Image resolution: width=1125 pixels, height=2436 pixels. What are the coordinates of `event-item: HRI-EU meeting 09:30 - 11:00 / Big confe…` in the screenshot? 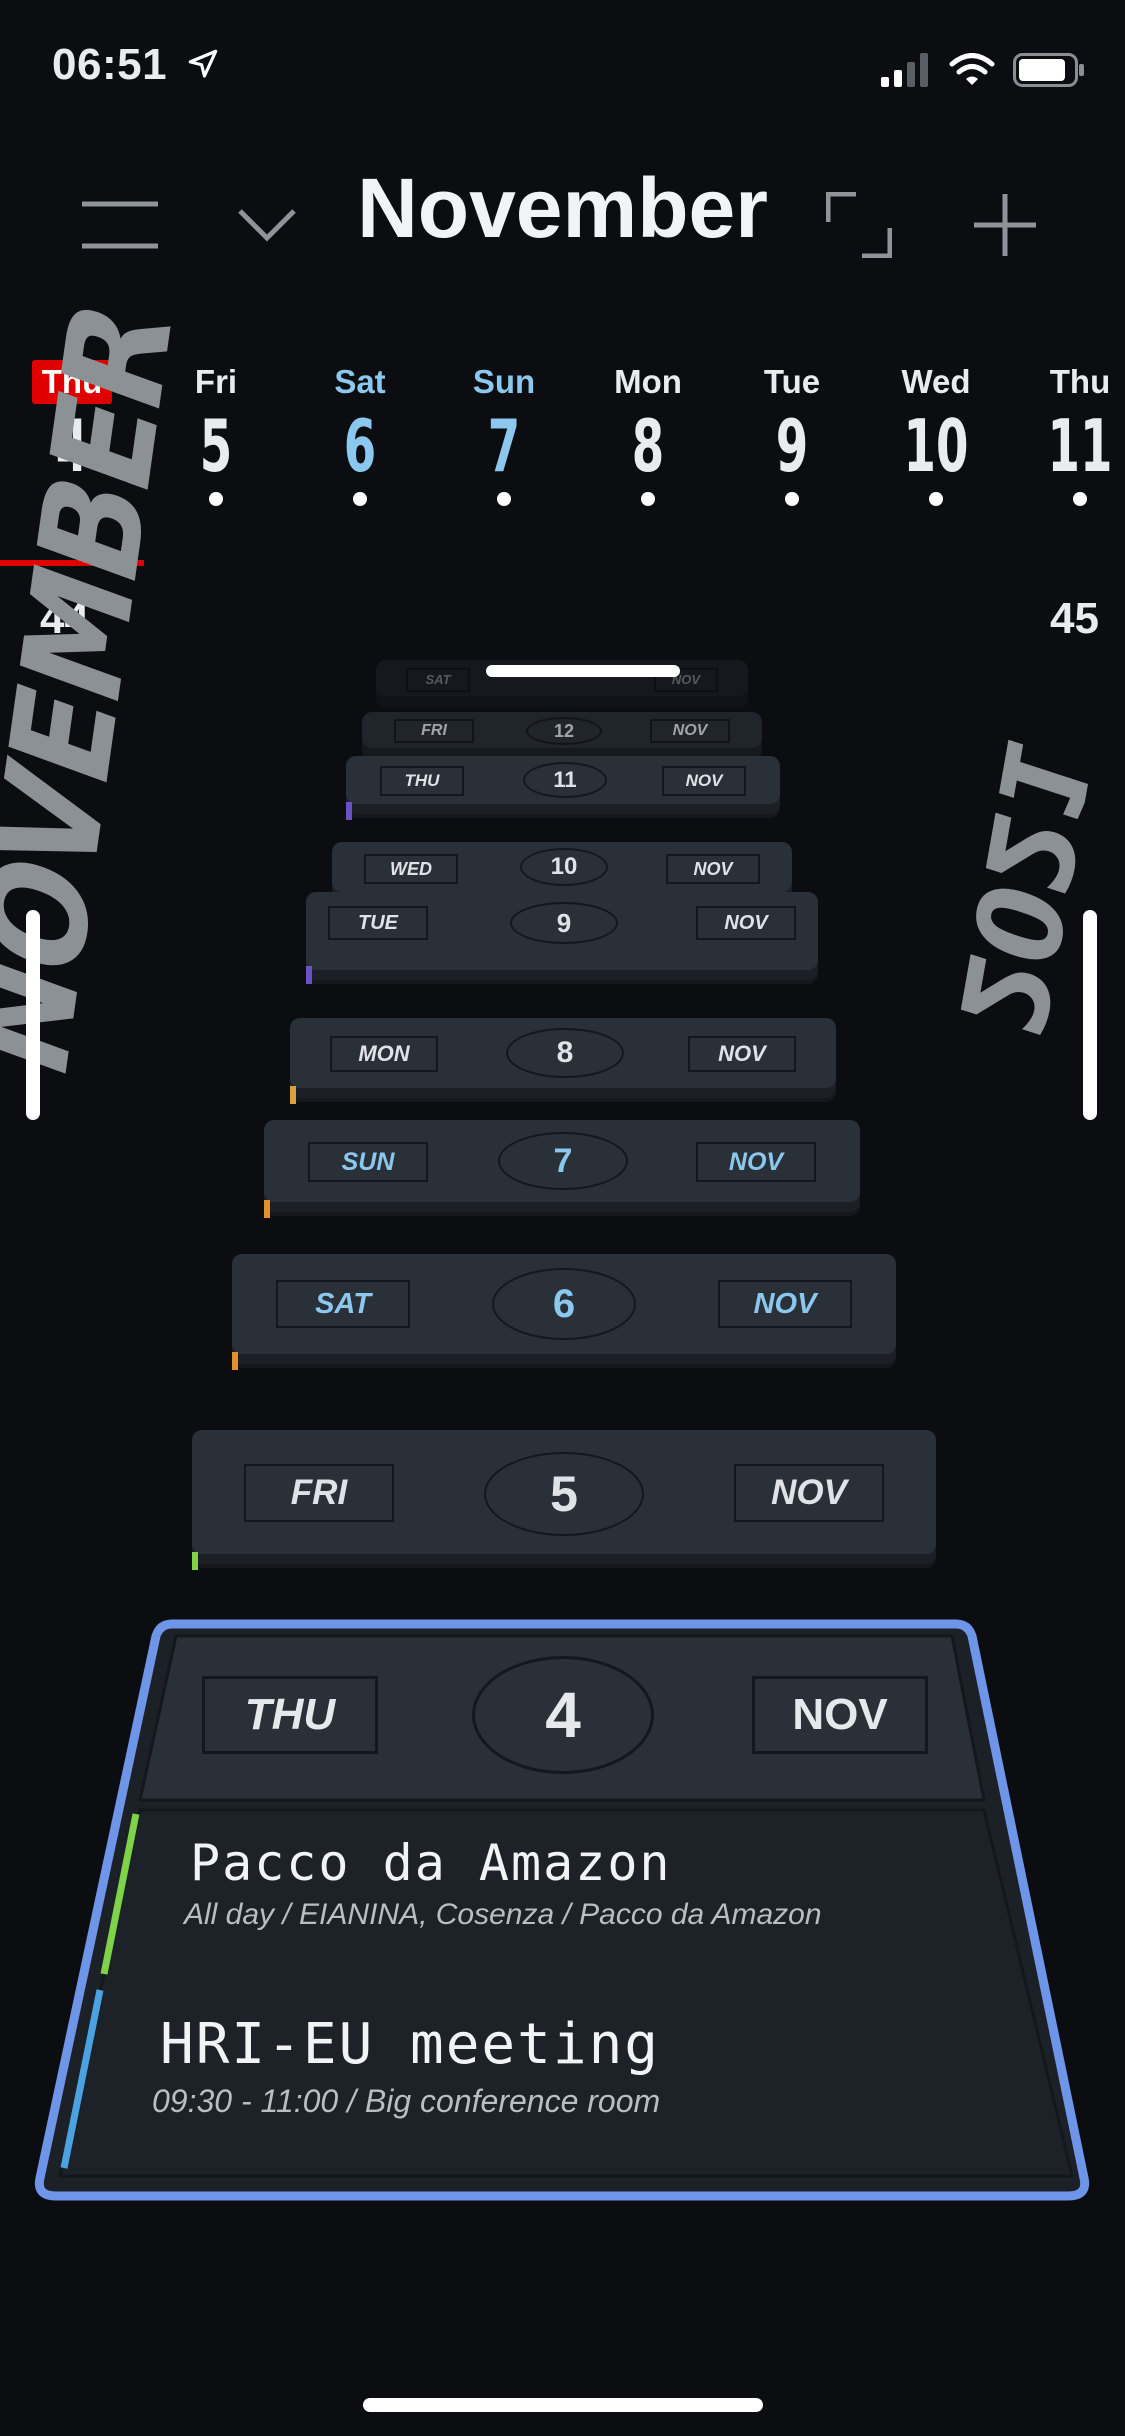 It's located at (586, 2066).